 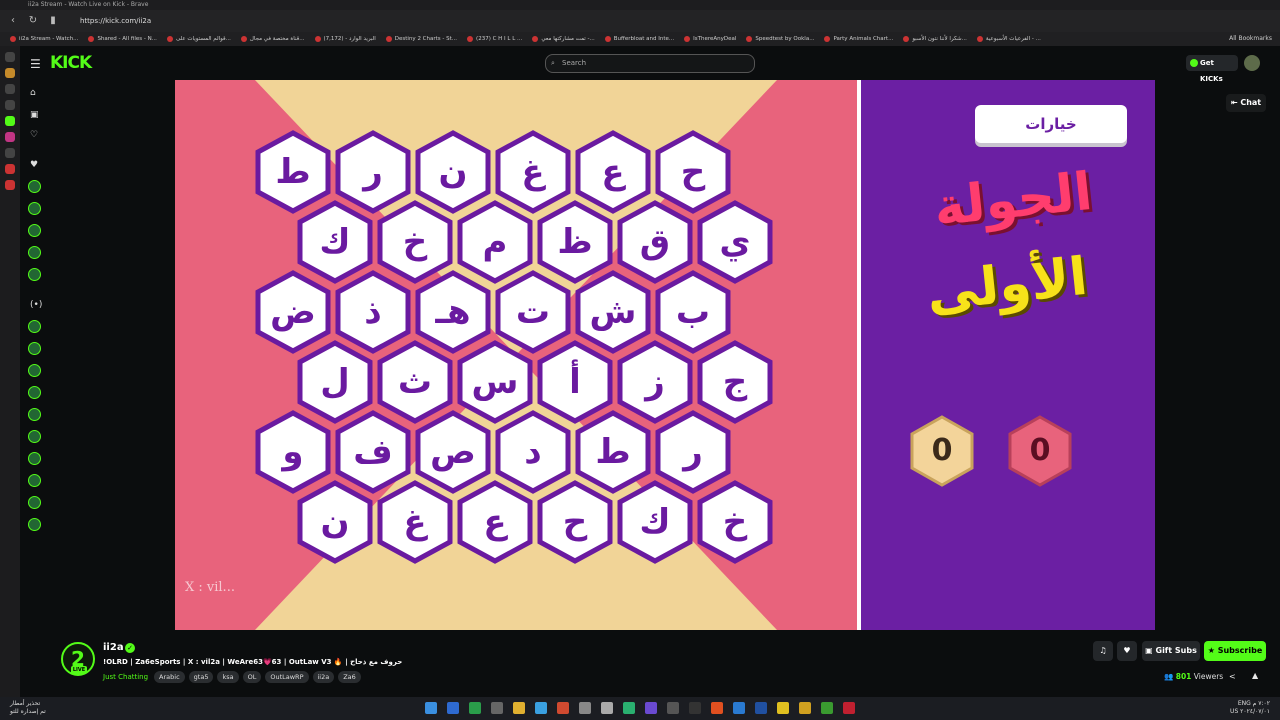 I want to click on chat-toggle-button: ⇤ Chat, so click(x=1246, y=103).